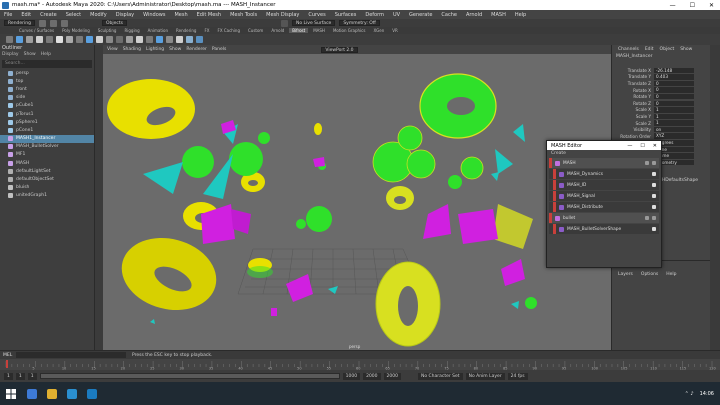  What do you see at coordinates (642, 146) in the screenshot?
I see `mash-maximize-button: ☐` at bounding box center [642, 146].